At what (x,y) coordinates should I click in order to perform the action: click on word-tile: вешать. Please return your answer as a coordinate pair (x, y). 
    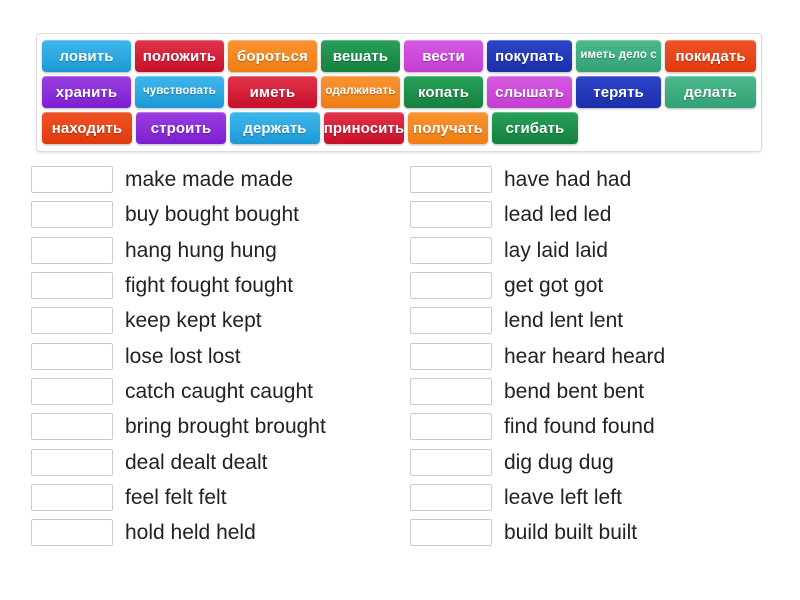
    Looking at the image, I should click on (360, 56).